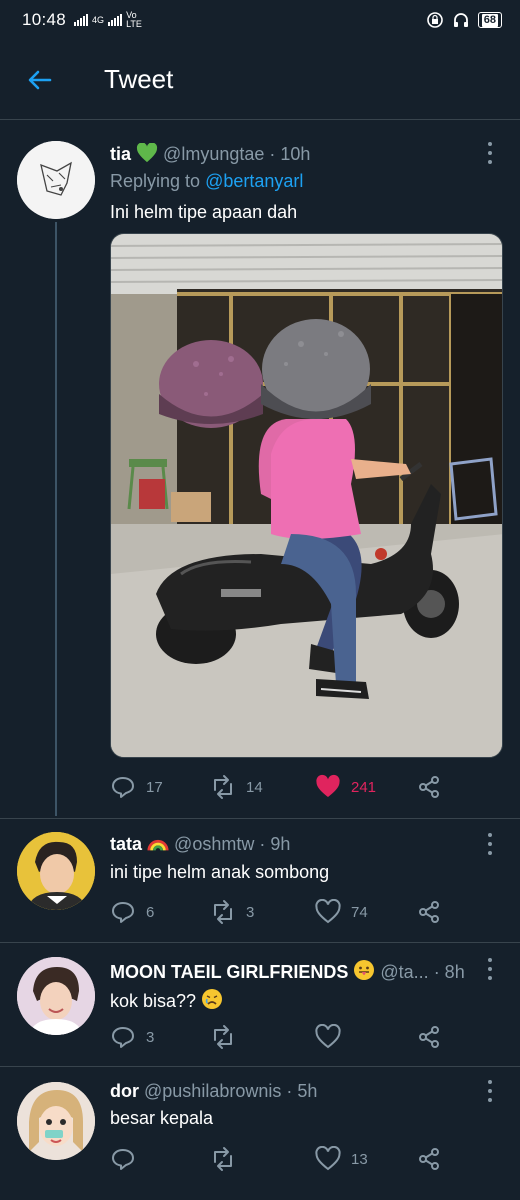 This screenshot has width=520, height=1200. I want to click on like-button, so click(333, 1037).